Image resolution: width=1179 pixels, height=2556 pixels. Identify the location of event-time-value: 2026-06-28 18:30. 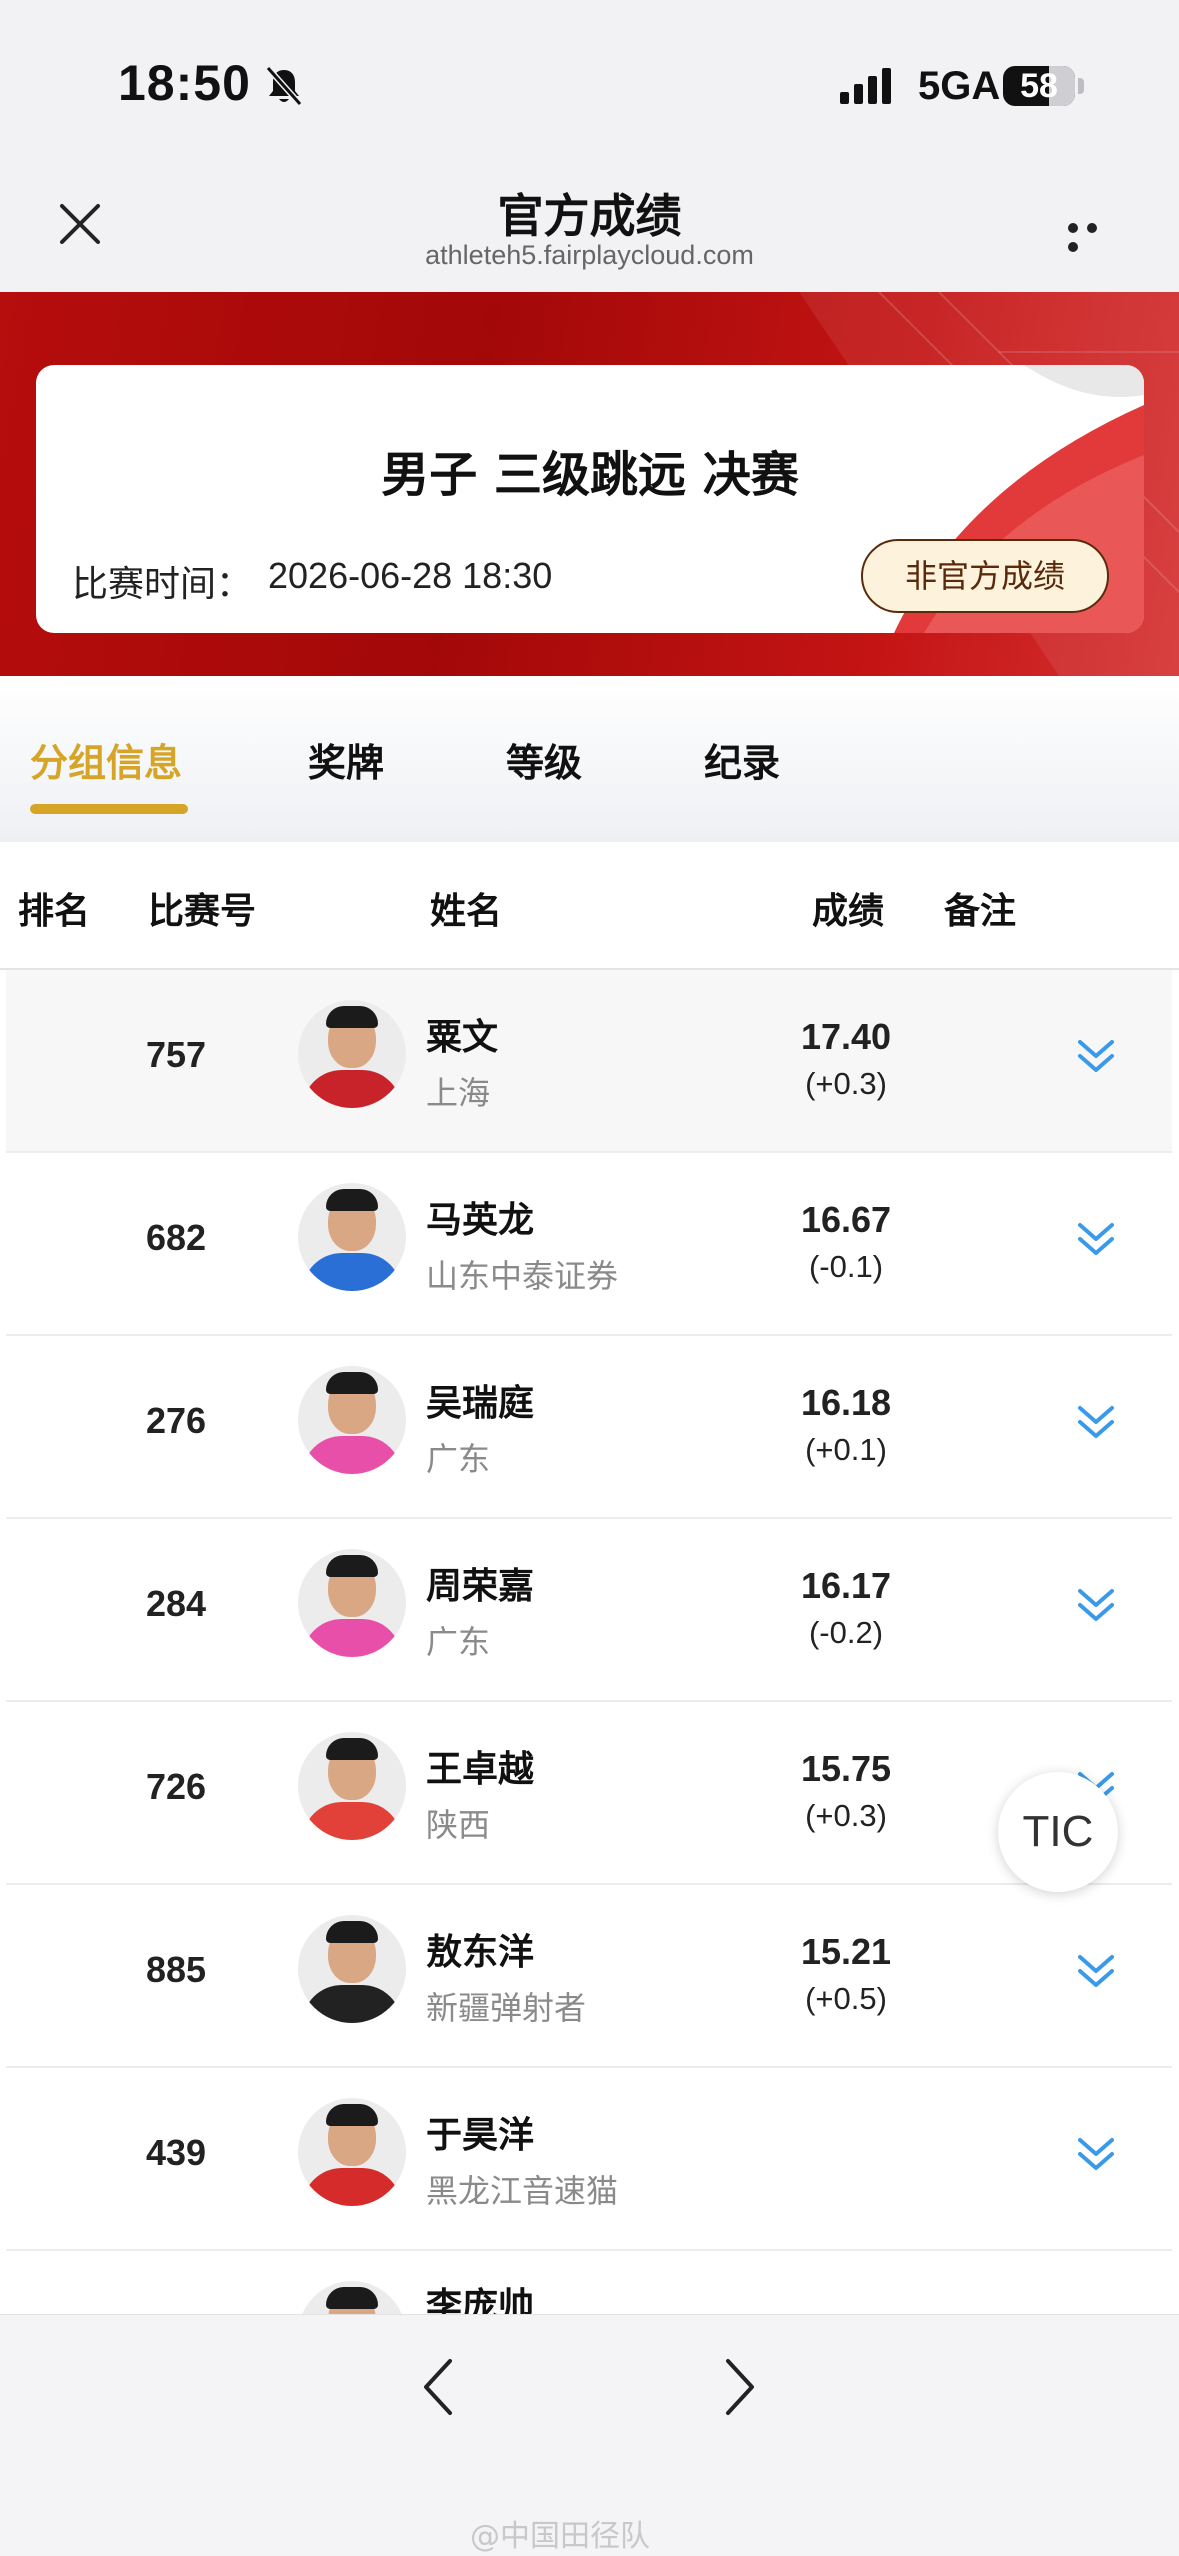
(410, 575).